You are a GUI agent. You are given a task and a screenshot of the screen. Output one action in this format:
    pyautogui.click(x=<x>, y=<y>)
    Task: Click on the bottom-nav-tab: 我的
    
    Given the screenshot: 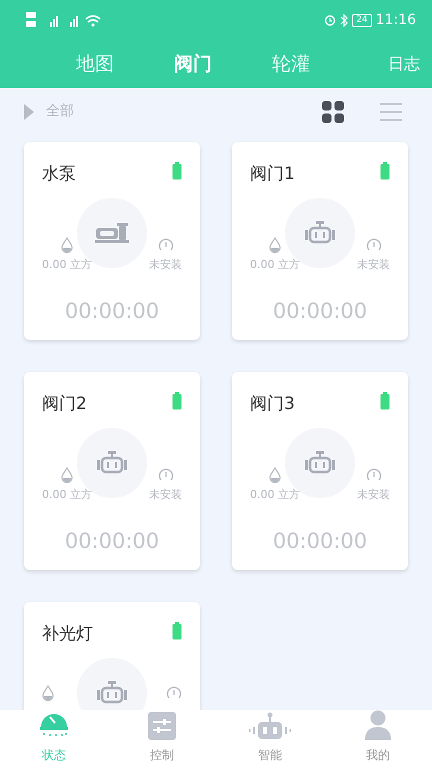 What is the action you would take?
    pyautogui.click(x=378, y=739)
    